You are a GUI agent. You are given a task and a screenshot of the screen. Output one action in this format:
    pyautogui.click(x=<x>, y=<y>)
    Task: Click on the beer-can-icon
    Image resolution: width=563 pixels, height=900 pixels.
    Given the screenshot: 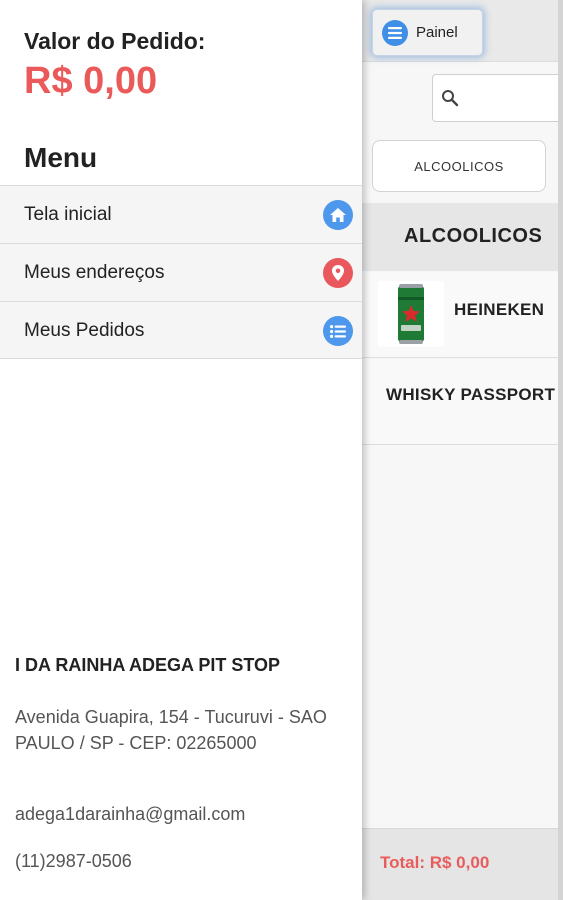 What is the action you would take?
    pyautogui.click(x=411, y=314)
    